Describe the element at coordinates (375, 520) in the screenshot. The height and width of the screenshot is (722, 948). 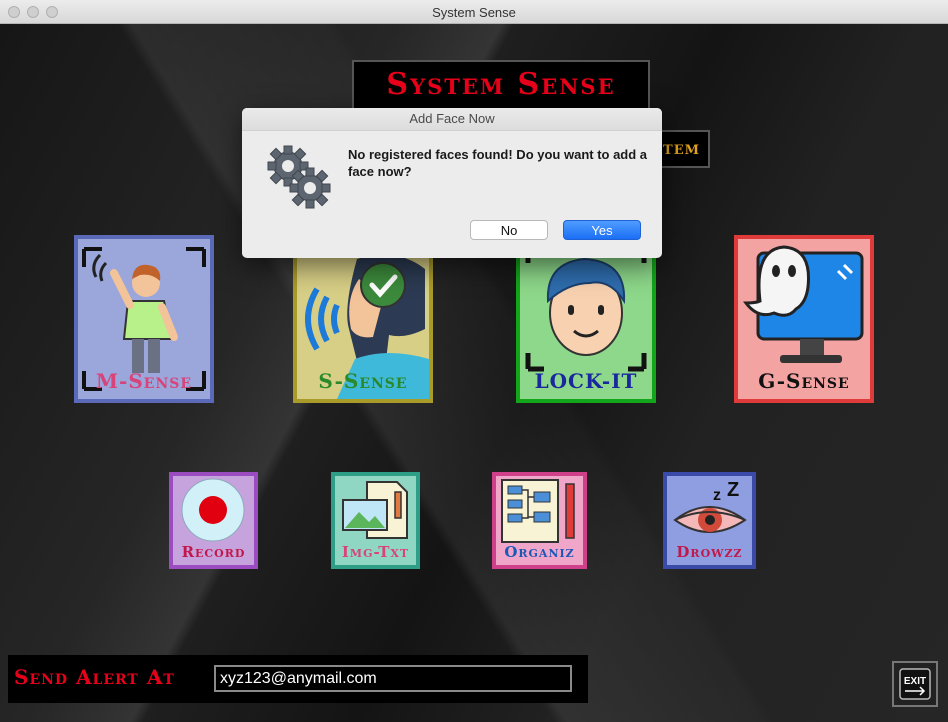
I see `img-txt-tile: Img-Txt` at that location.